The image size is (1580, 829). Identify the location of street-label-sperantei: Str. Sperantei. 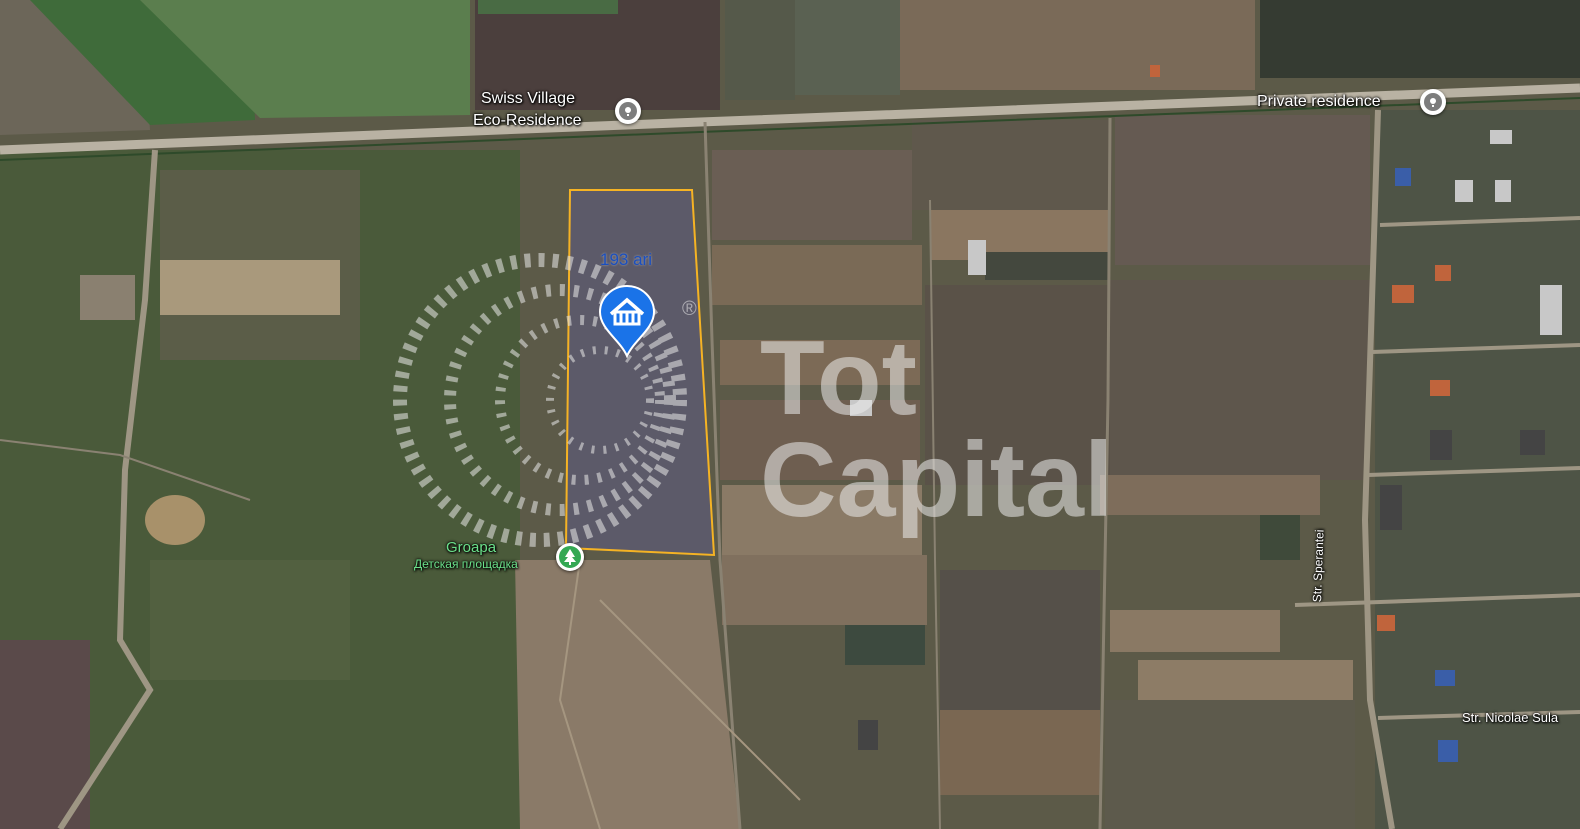
(1318, 566).